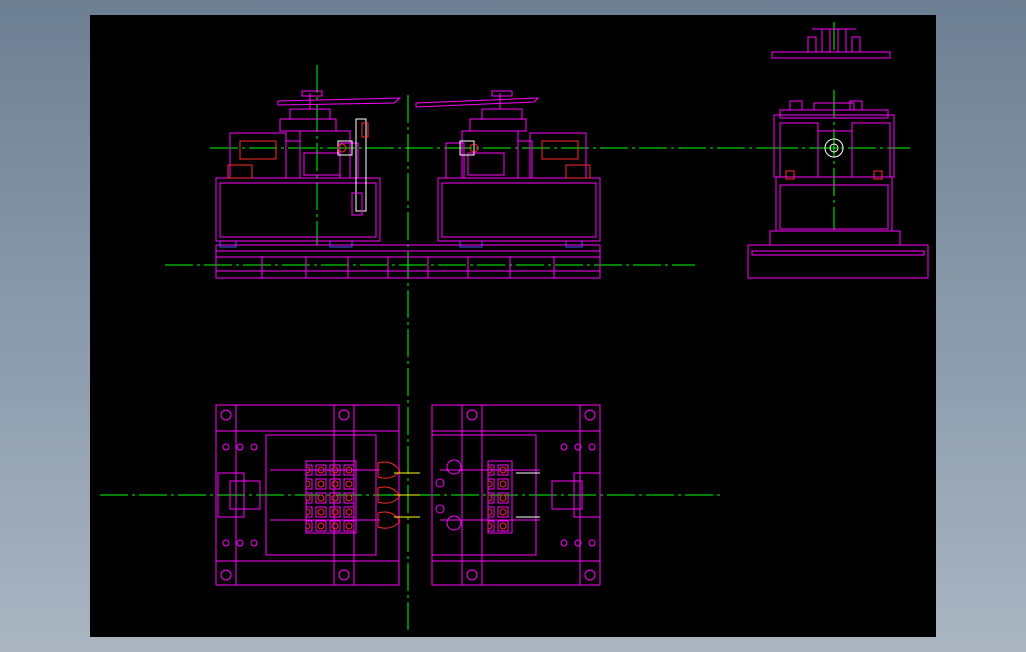  Describe the element at coordinates (831, 43) in the screenshot. I see `detail-view` at that location.